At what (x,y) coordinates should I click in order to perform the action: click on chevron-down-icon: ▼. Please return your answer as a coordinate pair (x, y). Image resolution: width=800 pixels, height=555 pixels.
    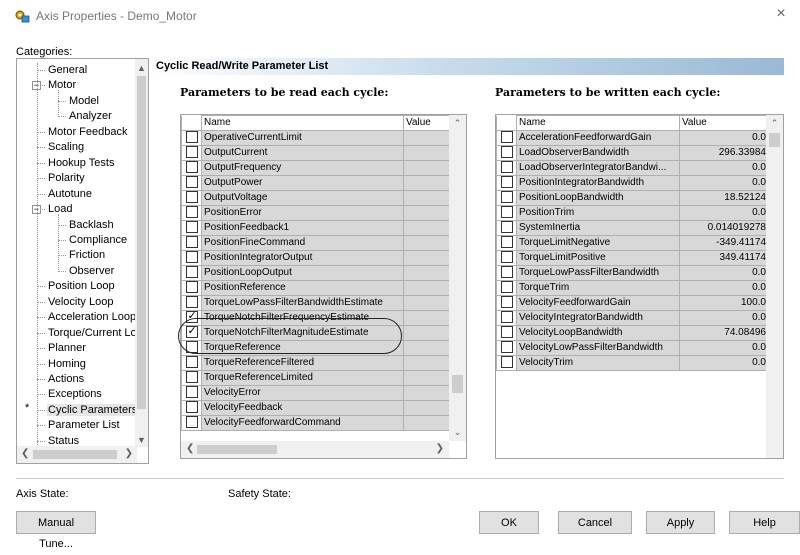
    Looking at the image, I should click on (141, 440).